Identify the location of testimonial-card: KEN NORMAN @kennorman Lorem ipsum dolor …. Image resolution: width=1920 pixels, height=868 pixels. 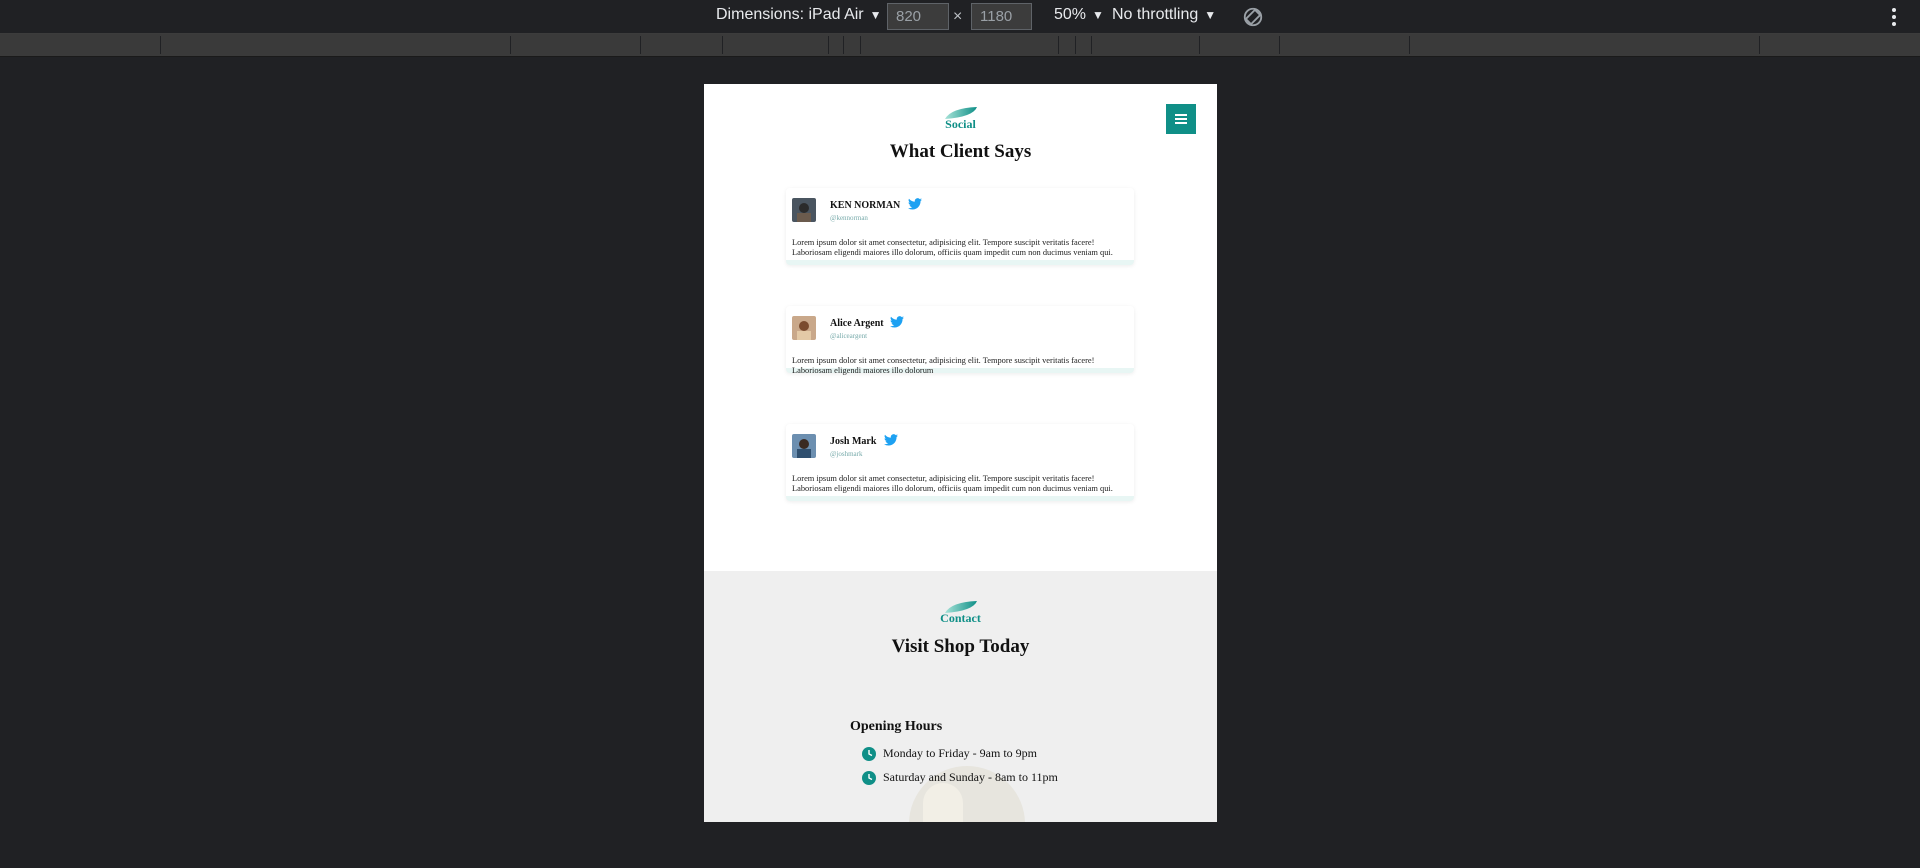
(960, 226).